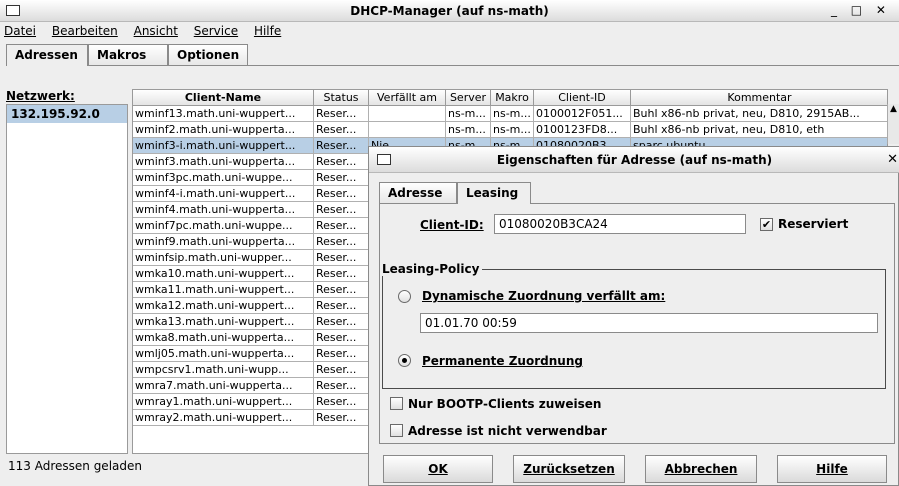 The height and width of the screenshot is (486, 899). I want to click on column-header-kommentar: Kommentar, so click(759, 98).